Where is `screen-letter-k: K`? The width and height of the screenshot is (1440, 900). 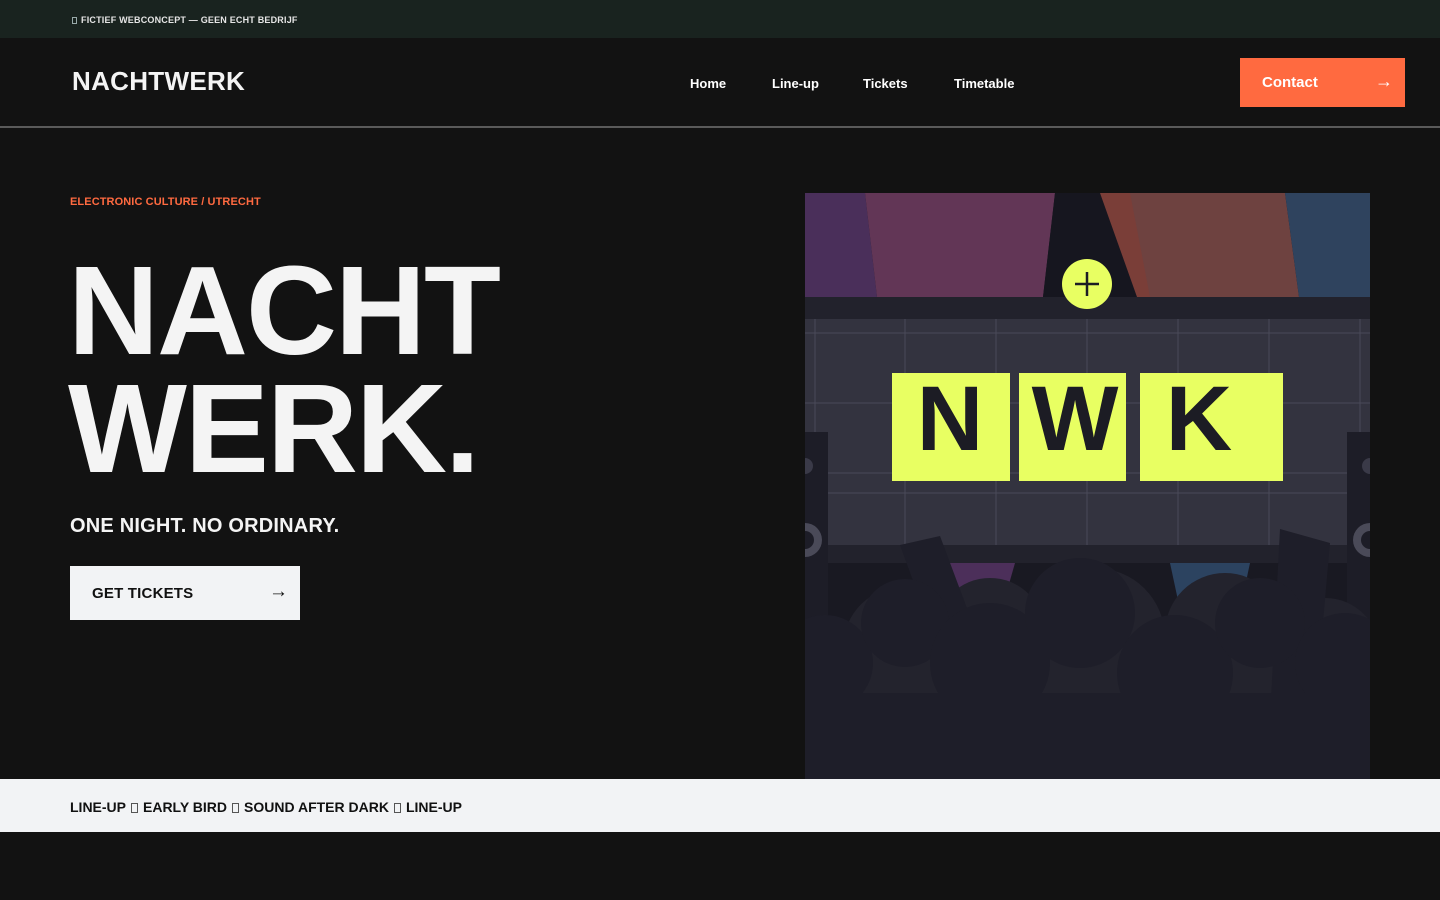 screen-letter-k: K is located at coordinates (1199, 419).